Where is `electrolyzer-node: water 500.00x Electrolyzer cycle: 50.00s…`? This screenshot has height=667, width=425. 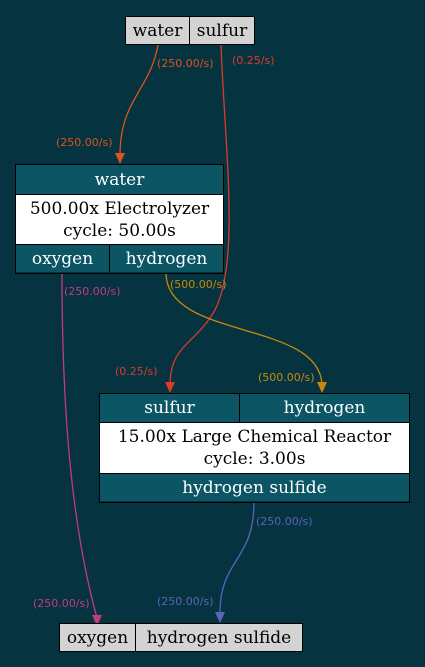
electrolyzer-node: water 500.00x Electrolyzer cycle: 50.00s… is located at coordinates (119, 219).